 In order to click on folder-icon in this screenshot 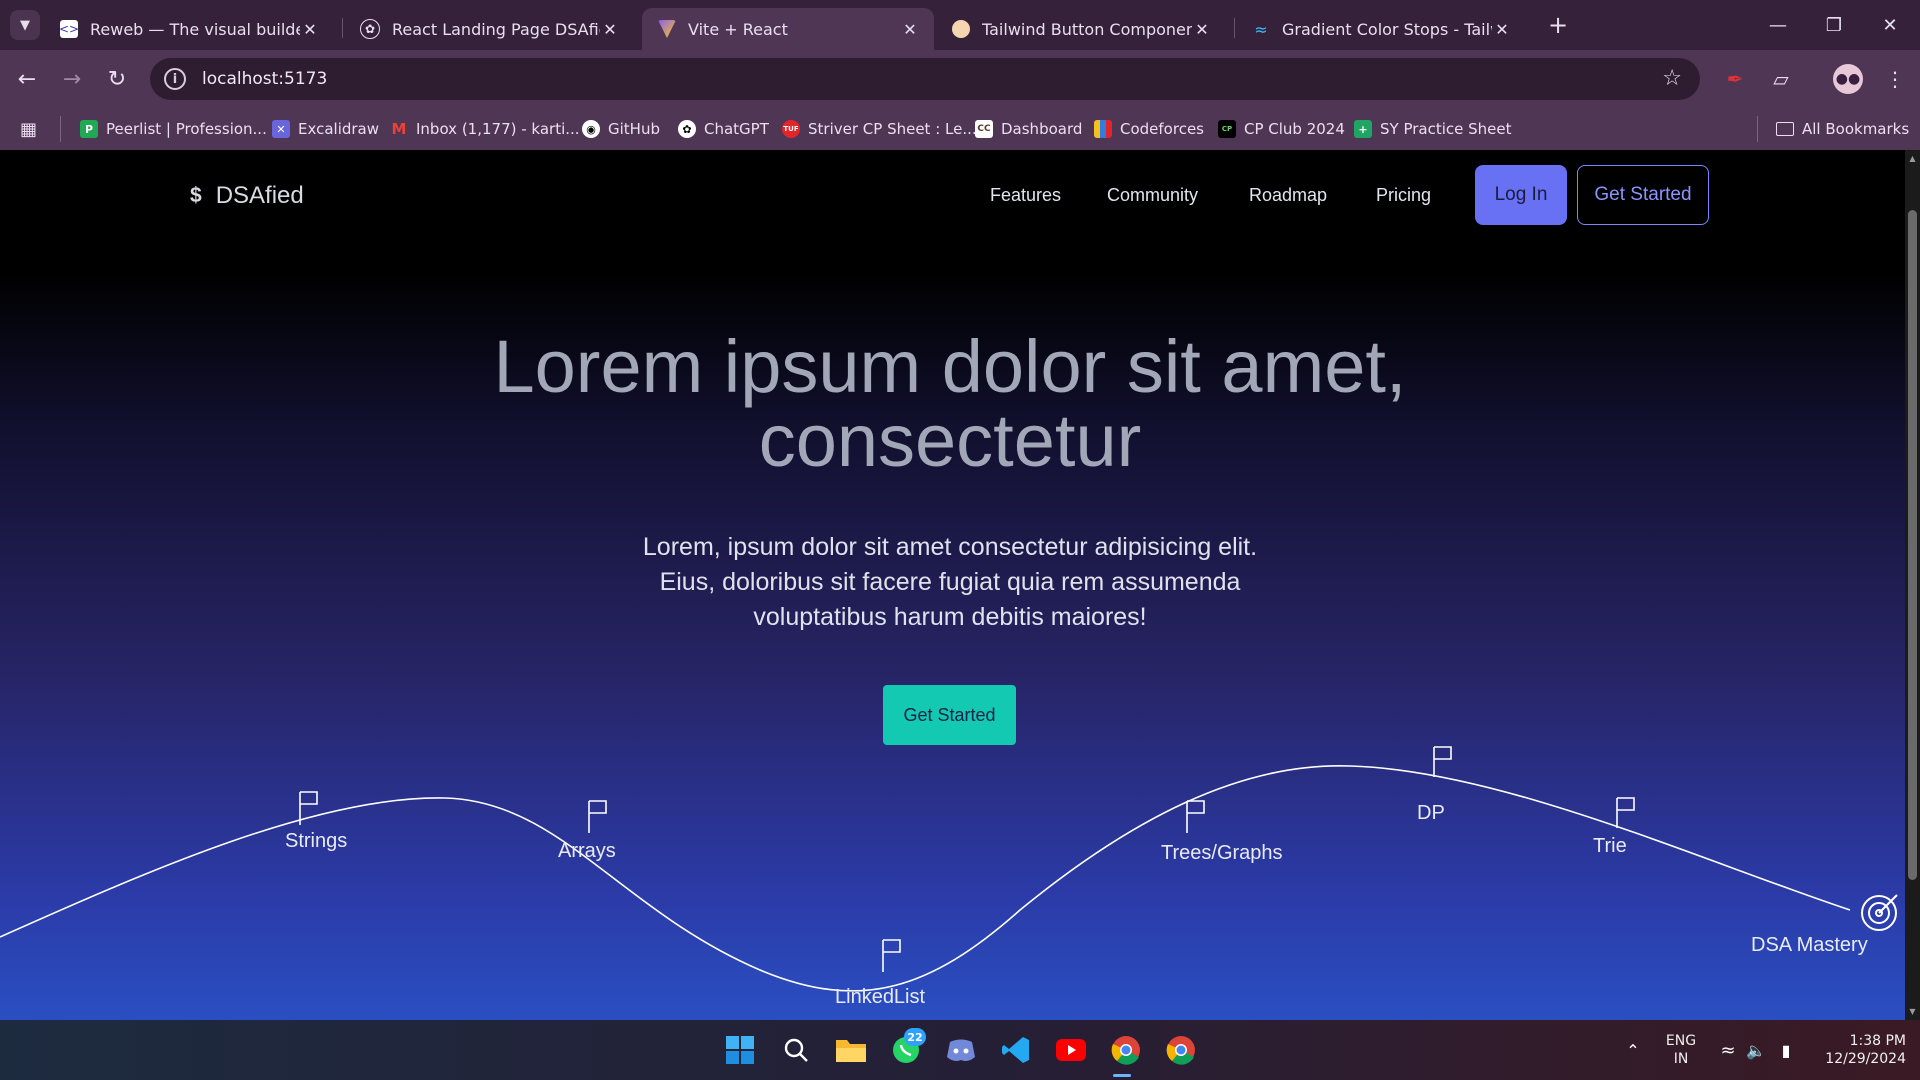, I will do `click(1785, 129)`.